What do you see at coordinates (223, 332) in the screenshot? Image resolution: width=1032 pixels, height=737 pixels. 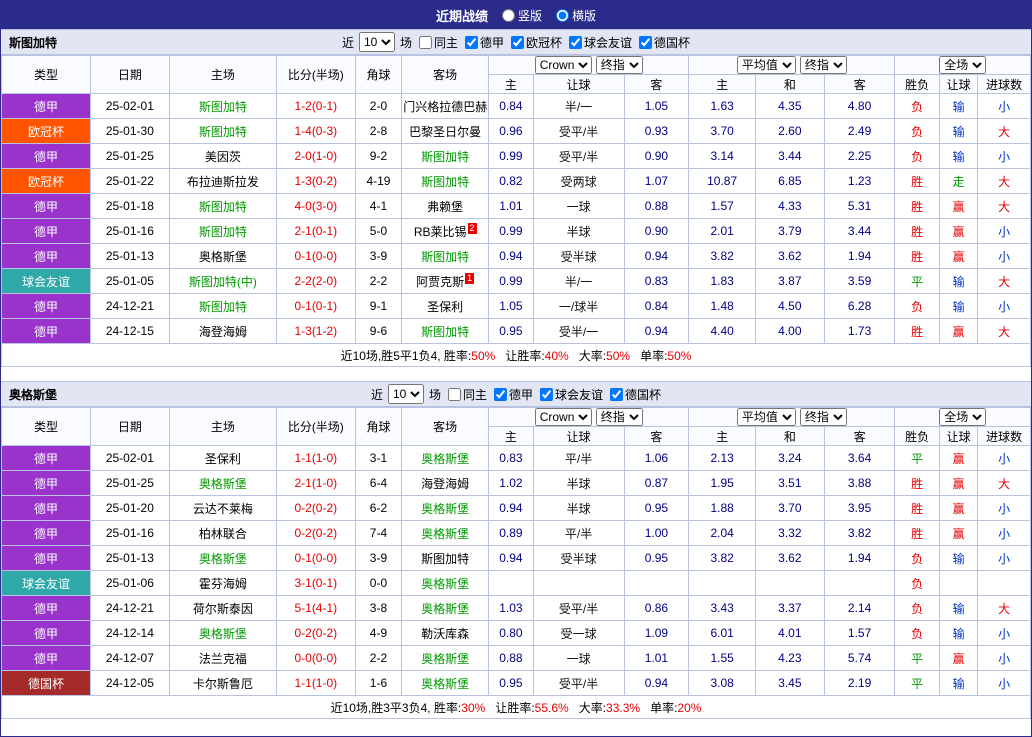 I see `home-team-name: 海登海姆` at bounding box center [223, 332].